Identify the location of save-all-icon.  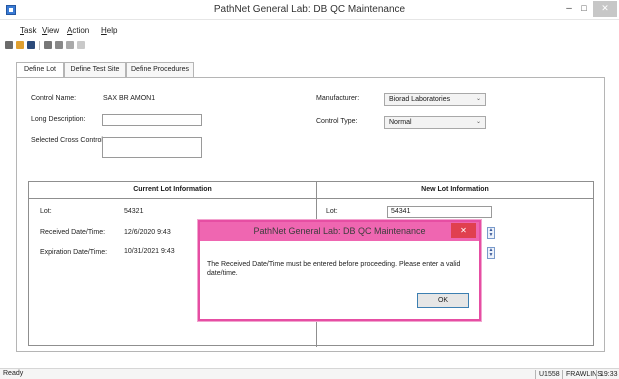
(9, 45).